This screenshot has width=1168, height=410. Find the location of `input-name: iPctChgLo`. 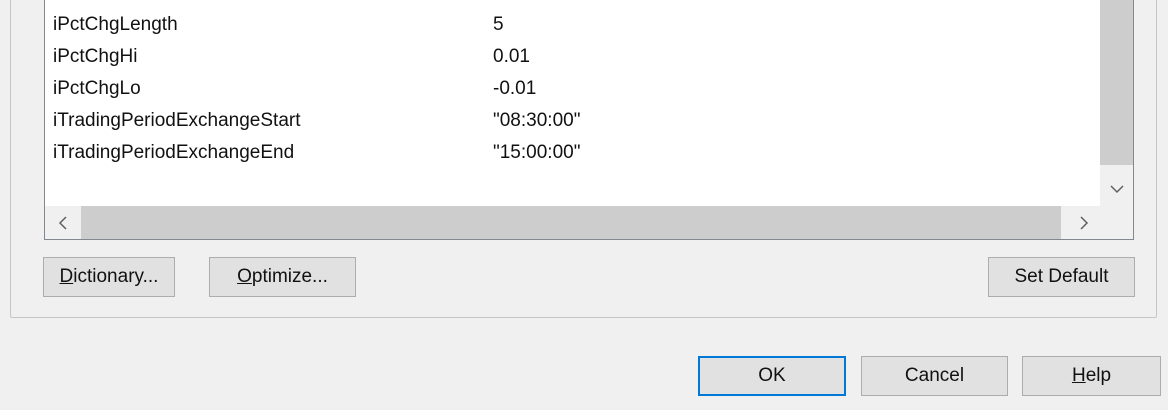

input-name: iPctChgLo is located at coordinates (97, 88).